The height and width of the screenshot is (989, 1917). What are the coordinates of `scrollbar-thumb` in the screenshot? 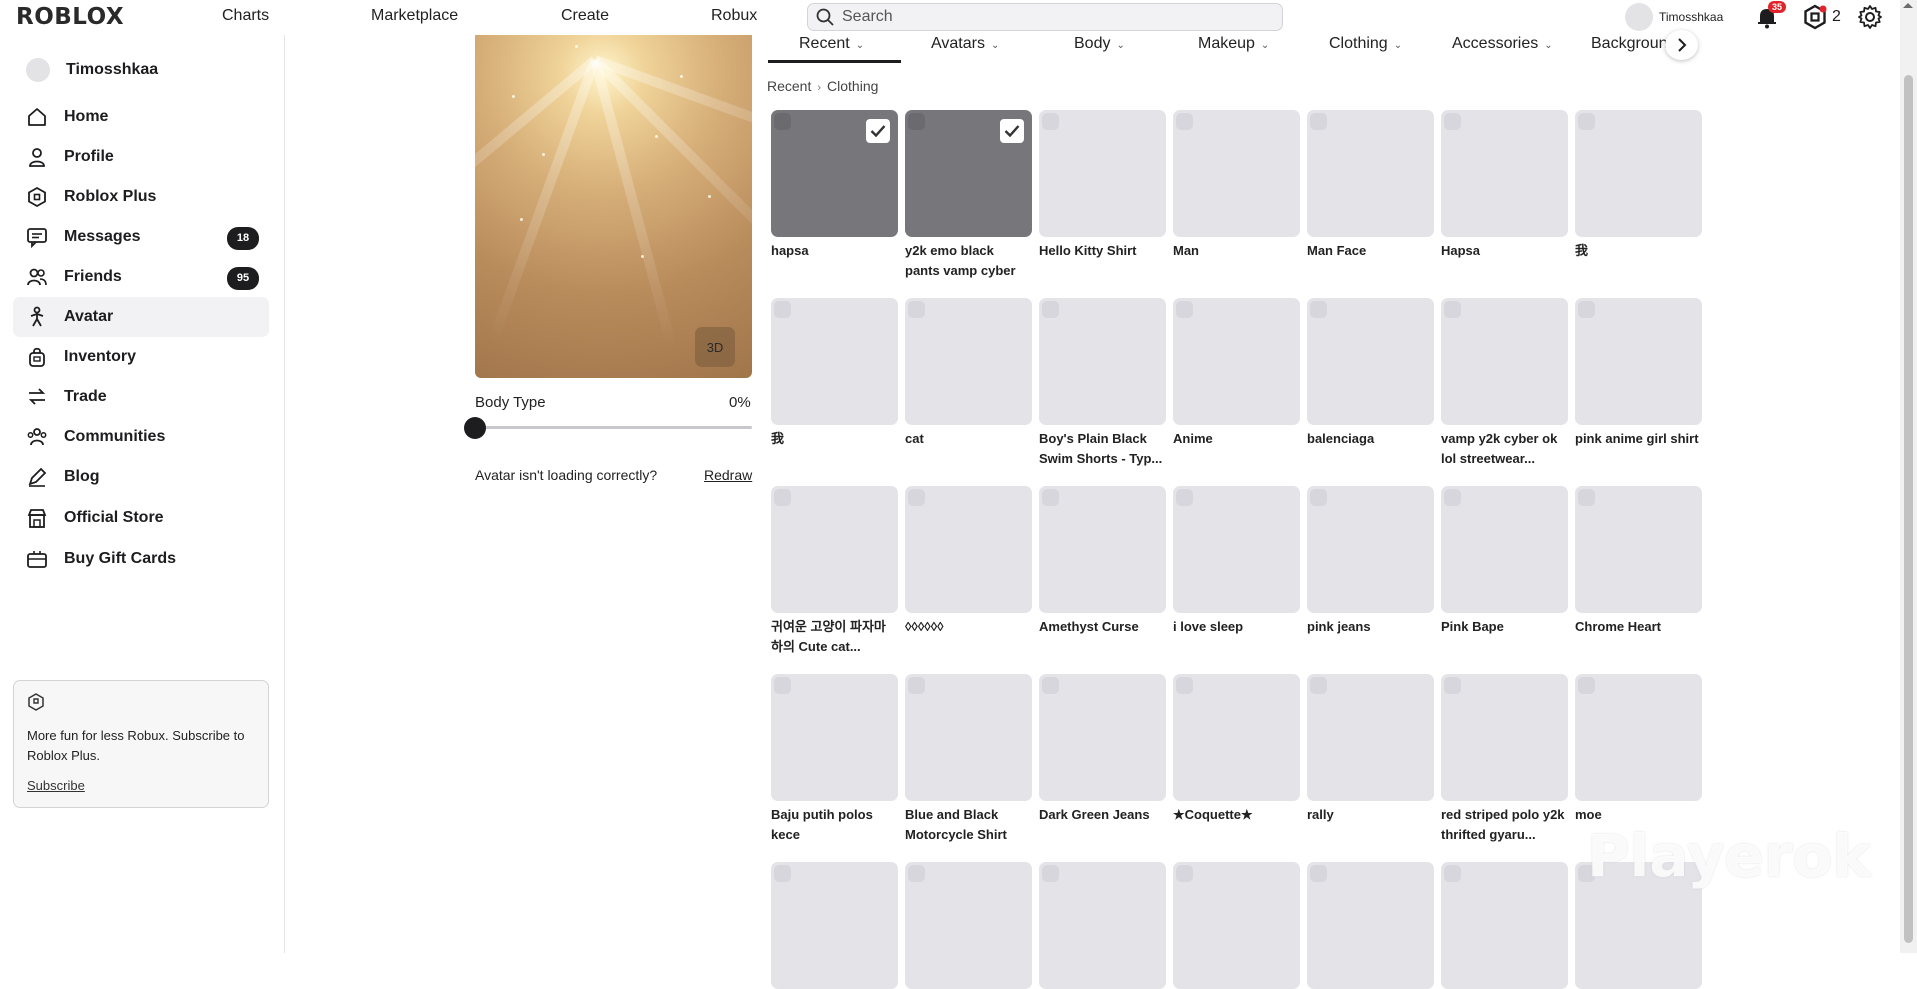 It's located at (1908, 509).